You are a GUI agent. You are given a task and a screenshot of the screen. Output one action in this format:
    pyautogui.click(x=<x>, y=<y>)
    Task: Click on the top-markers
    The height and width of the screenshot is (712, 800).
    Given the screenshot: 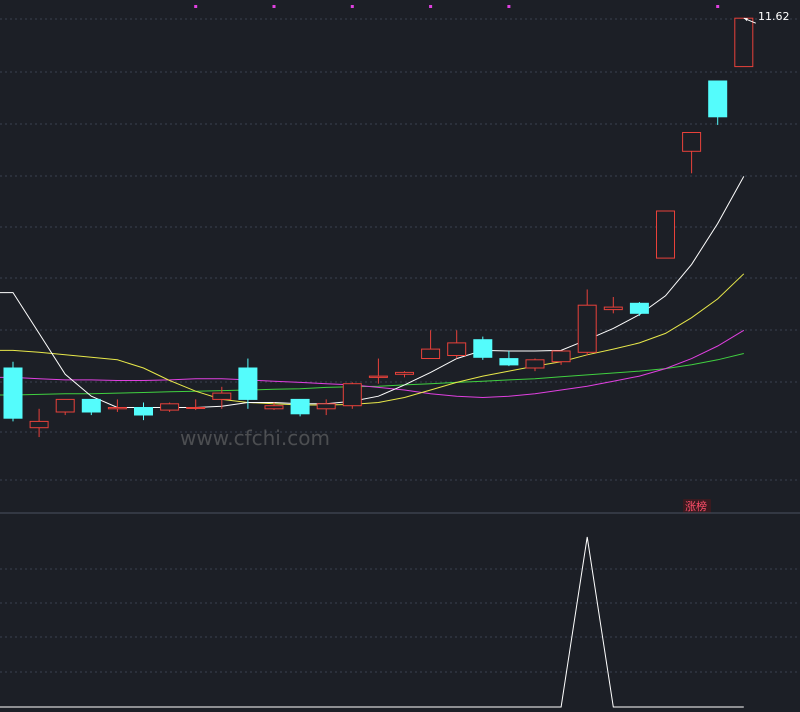 What is the action you would take?
    pyautogui.click(x=457, y=6)
    